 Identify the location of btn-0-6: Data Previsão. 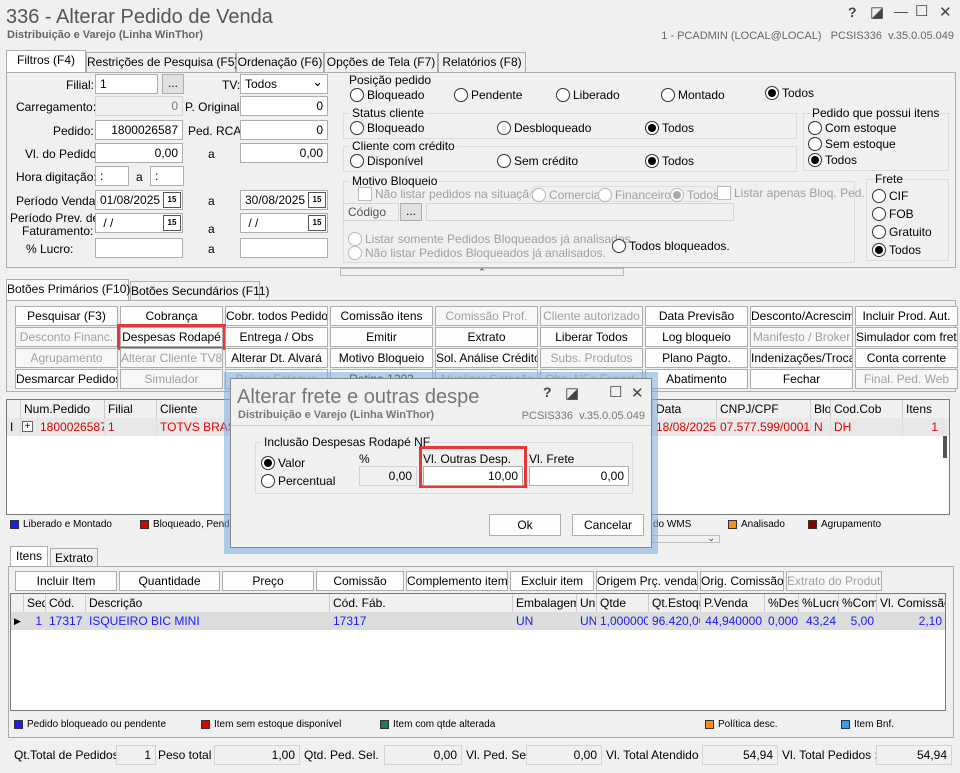
(696, 316).